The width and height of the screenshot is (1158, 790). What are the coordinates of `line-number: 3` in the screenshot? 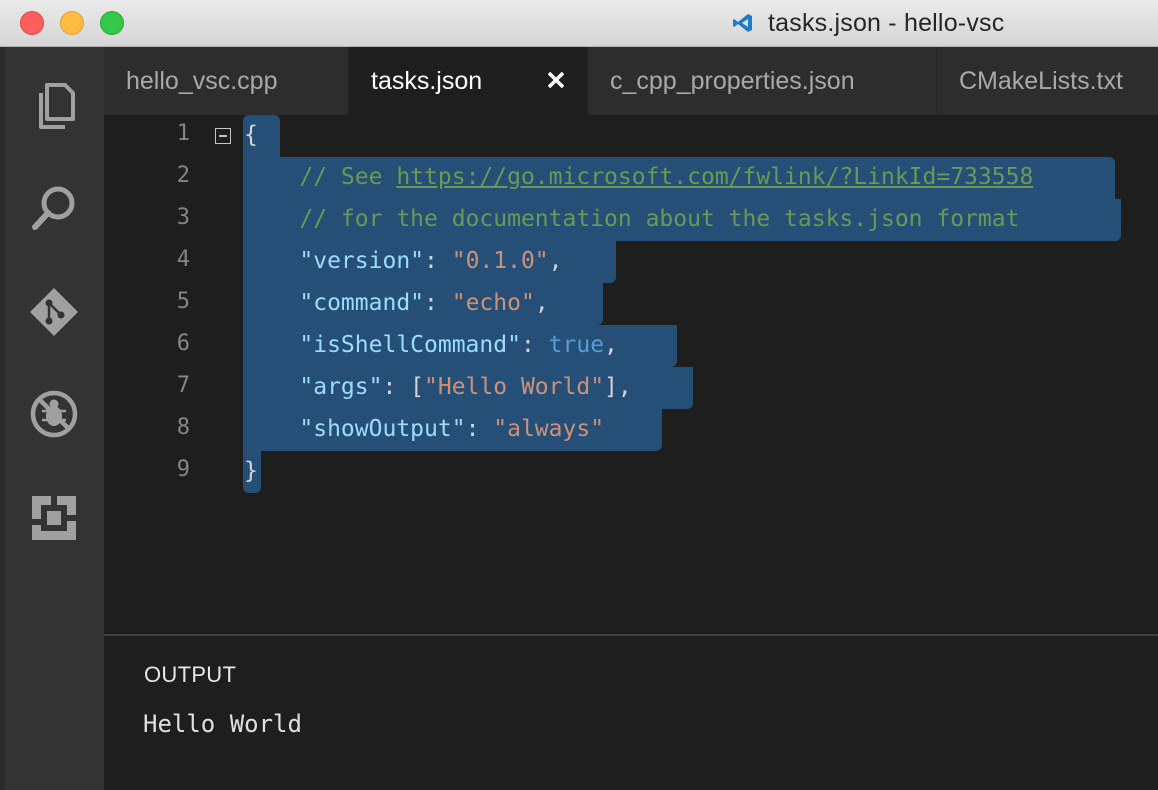 It's located at (183, 217).